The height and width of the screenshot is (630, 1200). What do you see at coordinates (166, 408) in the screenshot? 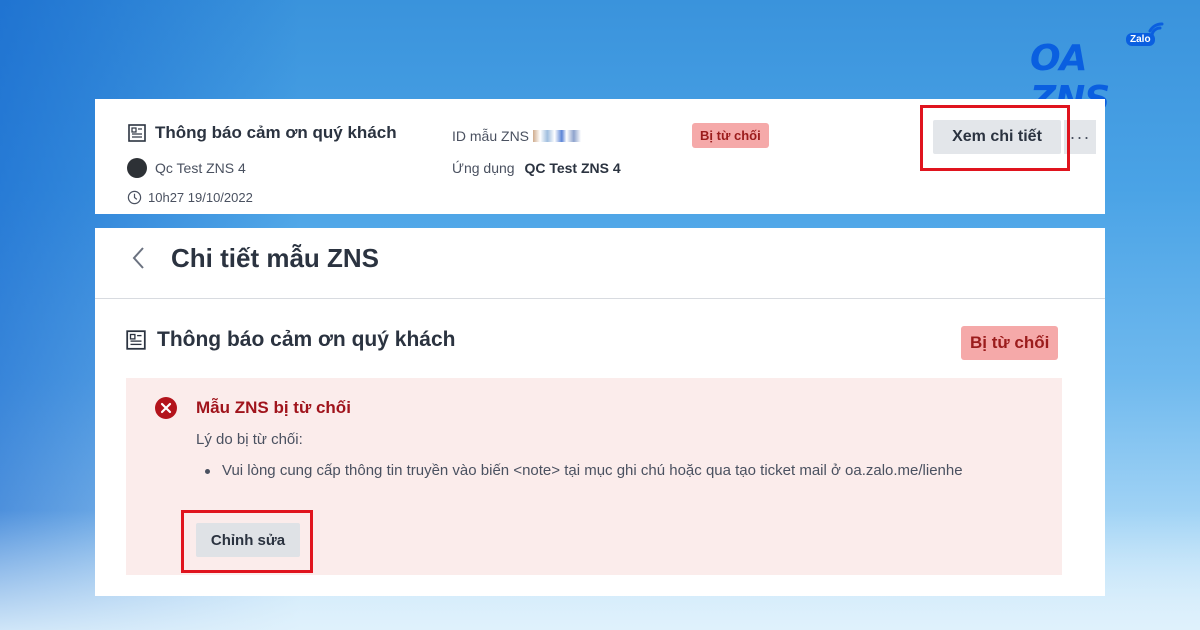
I see `error-icon` at bounding box center [166, 408].